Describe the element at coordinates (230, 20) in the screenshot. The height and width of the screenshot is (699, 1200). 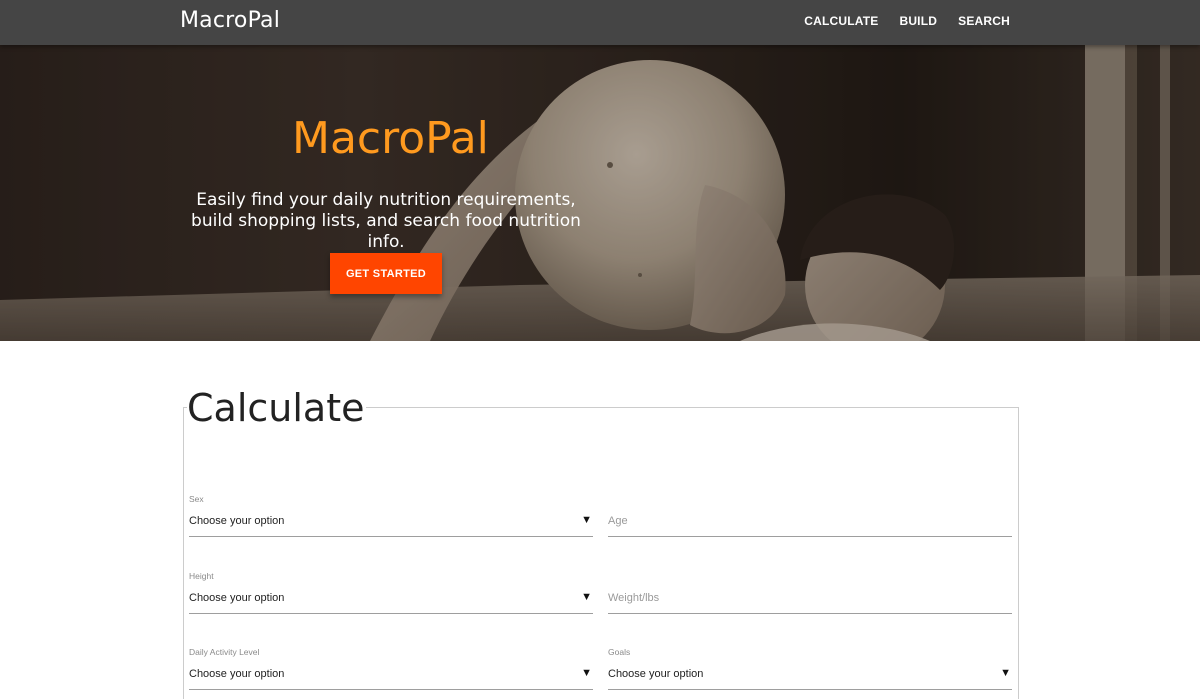
I see `brand-logo: MacroPal` at that location.